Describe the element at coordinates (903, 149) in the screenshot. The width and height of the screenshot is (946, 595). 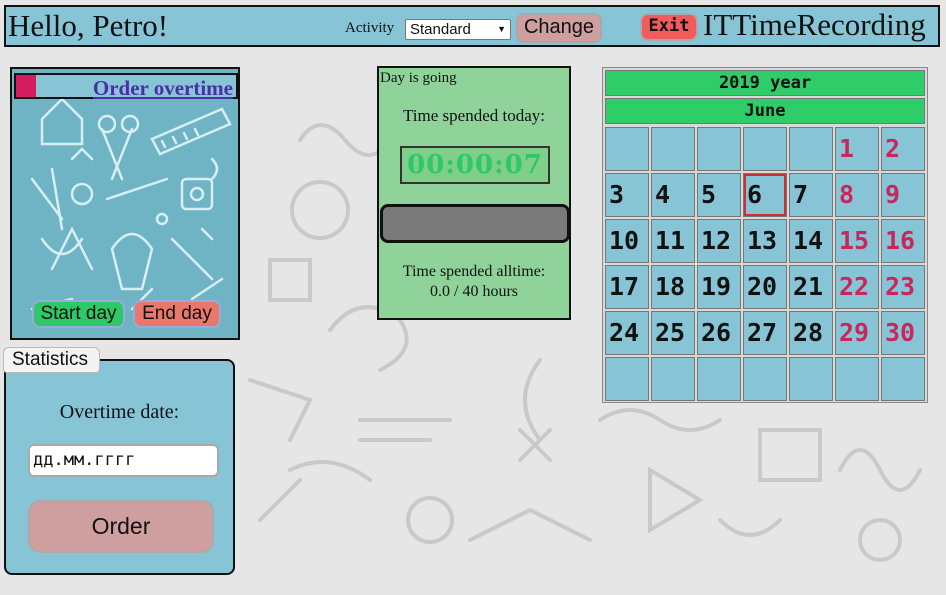
I see `calendar-day: 2` at that location.